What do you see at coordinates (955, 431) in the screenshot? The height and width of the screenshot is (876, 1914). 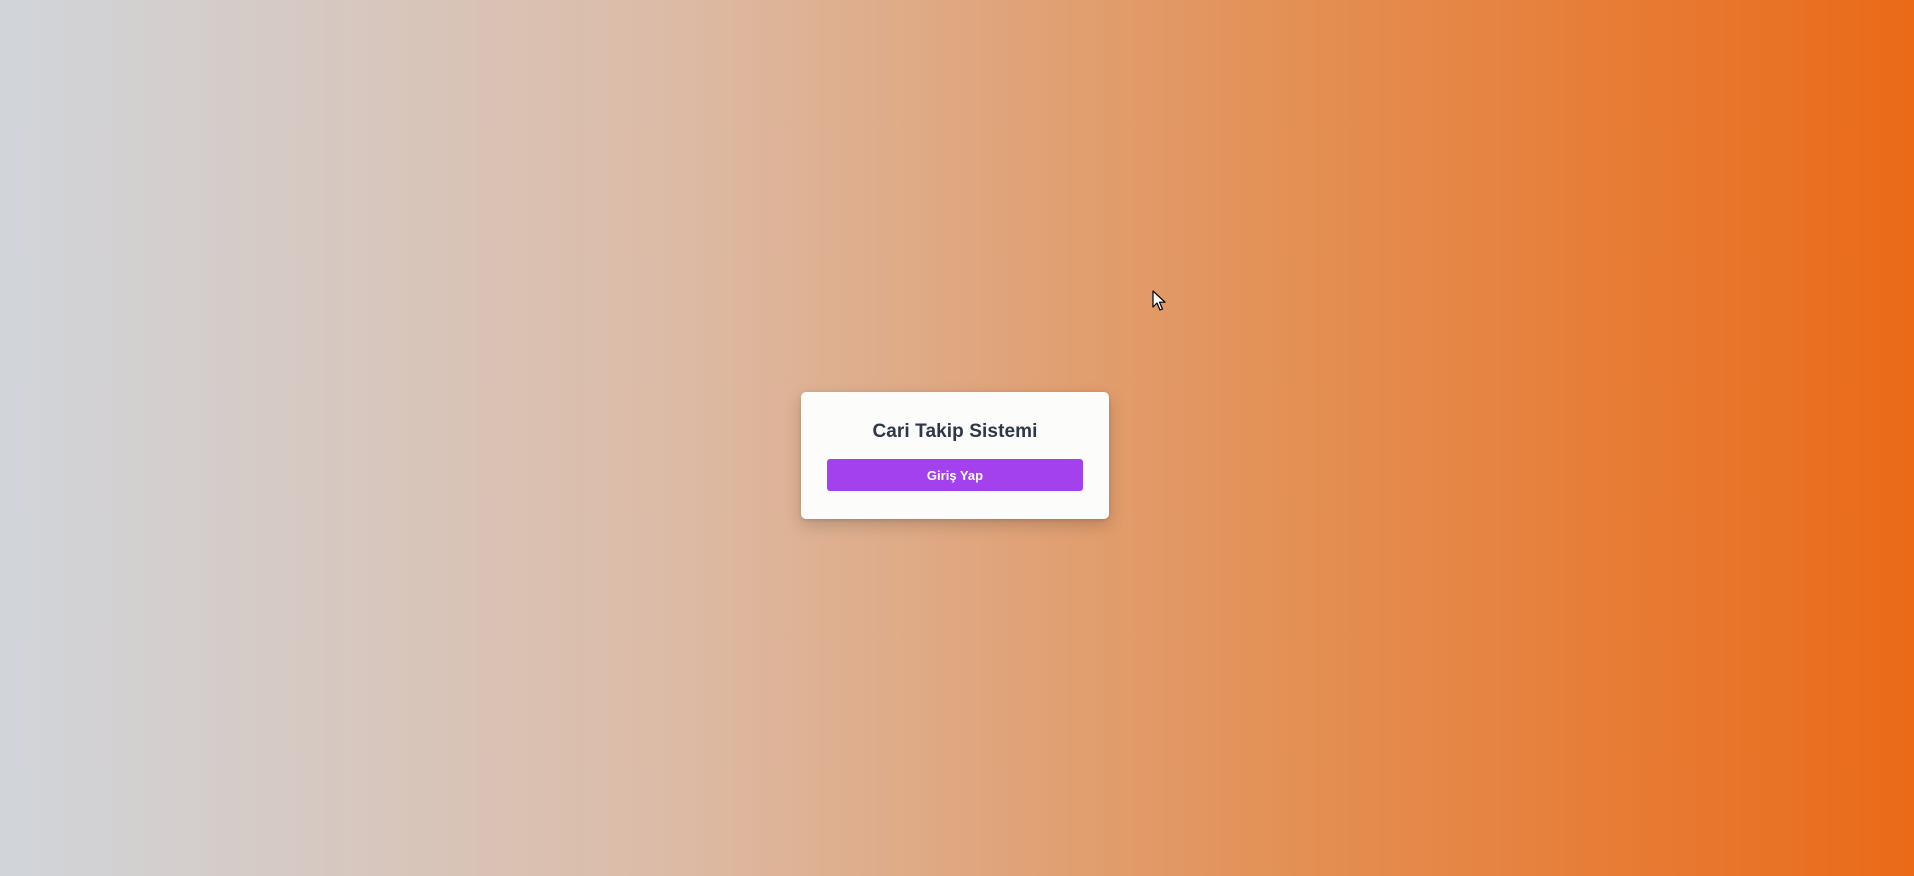 I see `app-title: Cari Takip Sistemi` at bounding box center [955, 431].